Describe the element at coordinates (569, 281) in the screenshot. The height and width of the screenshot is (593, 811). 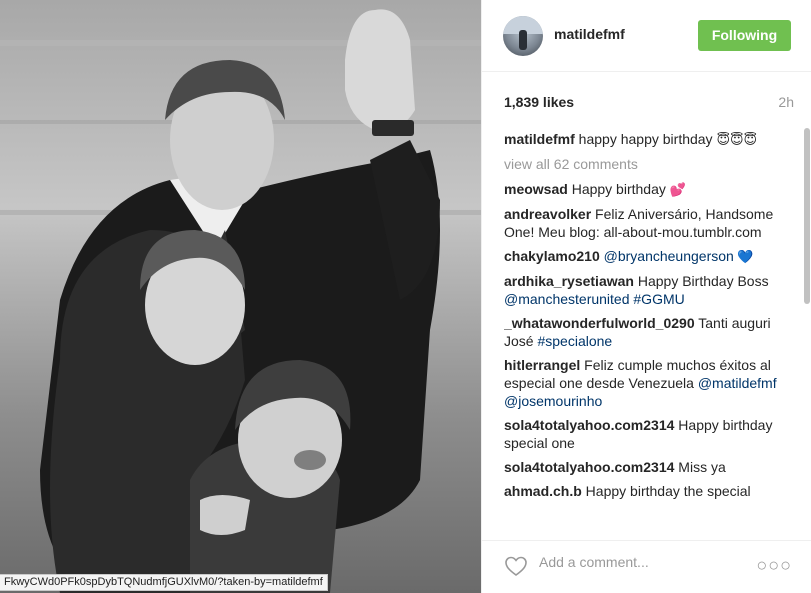
I see `comment-username: ardhika_rysetiawan` at that location.